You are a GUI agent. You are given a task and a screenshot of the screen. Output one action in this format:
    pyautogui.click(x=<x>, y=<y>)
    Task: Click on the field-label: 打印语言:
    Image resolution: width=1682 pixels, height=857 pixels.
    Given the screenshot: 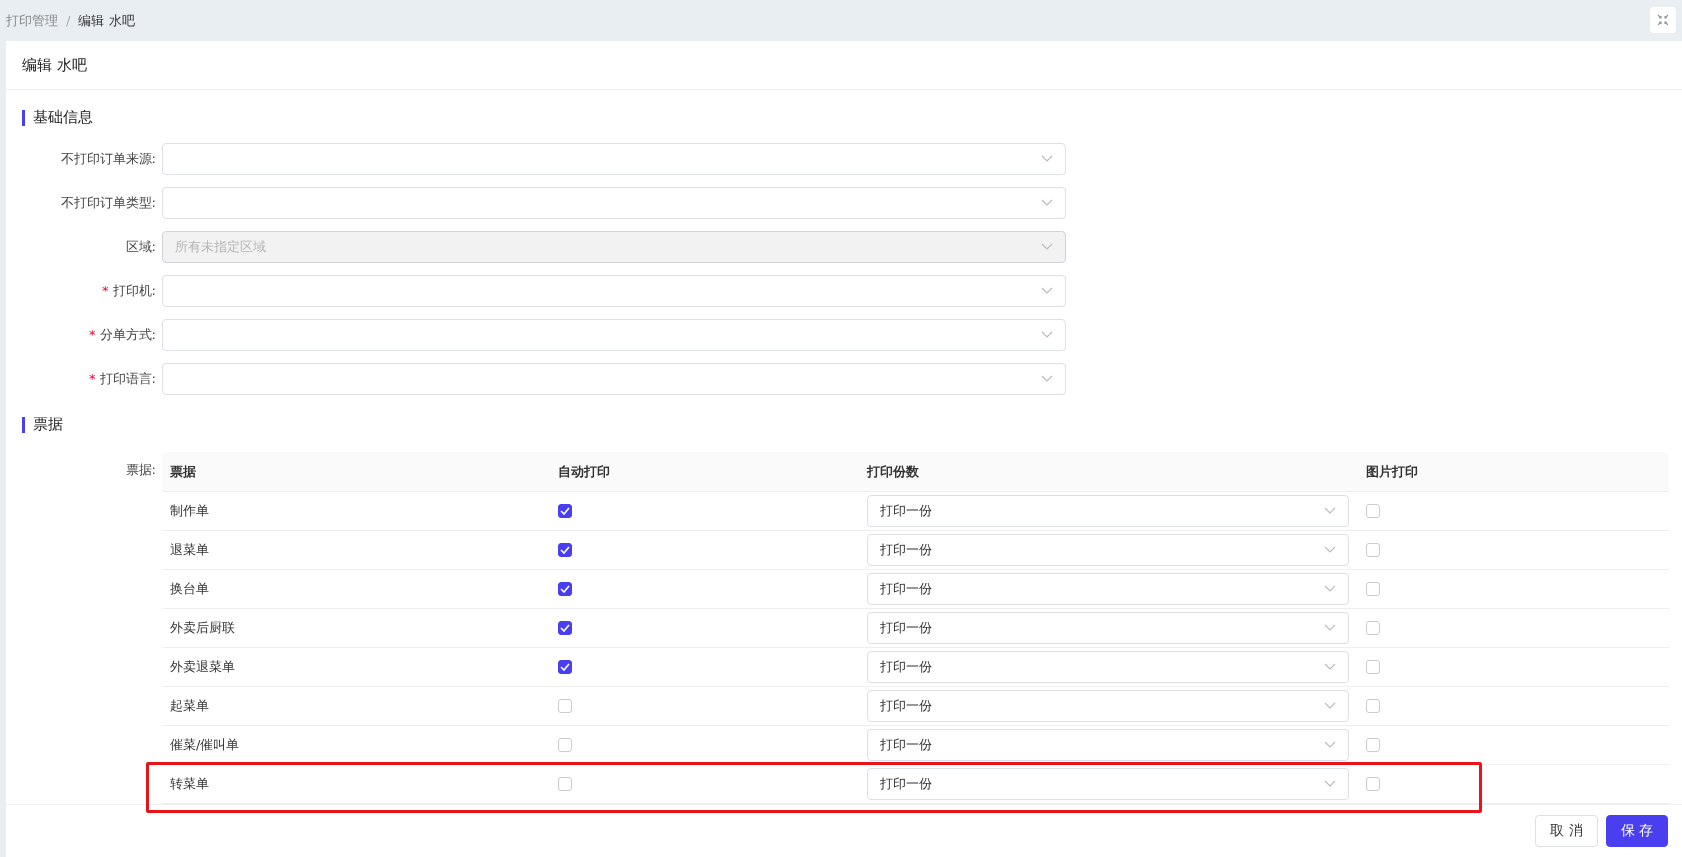 What is the action you would take?
    pyautogui.click(x=127, y=378)
    